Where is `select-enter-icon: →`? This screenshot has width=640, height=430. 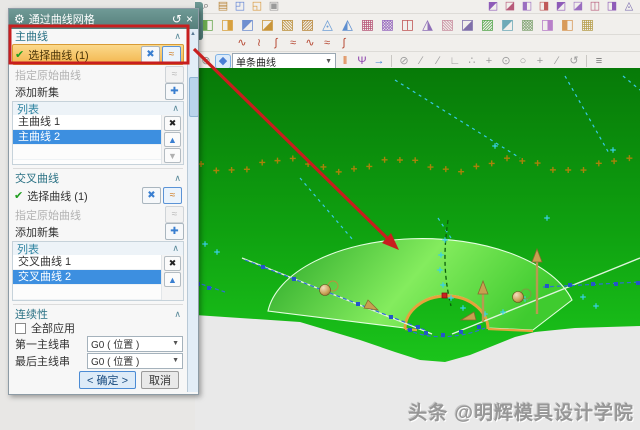
select-enter-icon: → is located at coordinates (379, 61).